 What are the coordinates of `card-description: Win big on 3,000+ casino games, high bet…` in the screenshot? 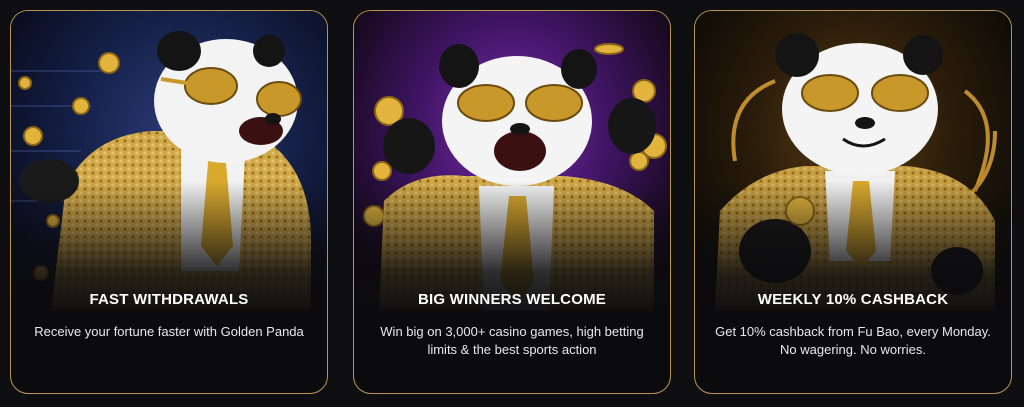 It's located at (512, 340).